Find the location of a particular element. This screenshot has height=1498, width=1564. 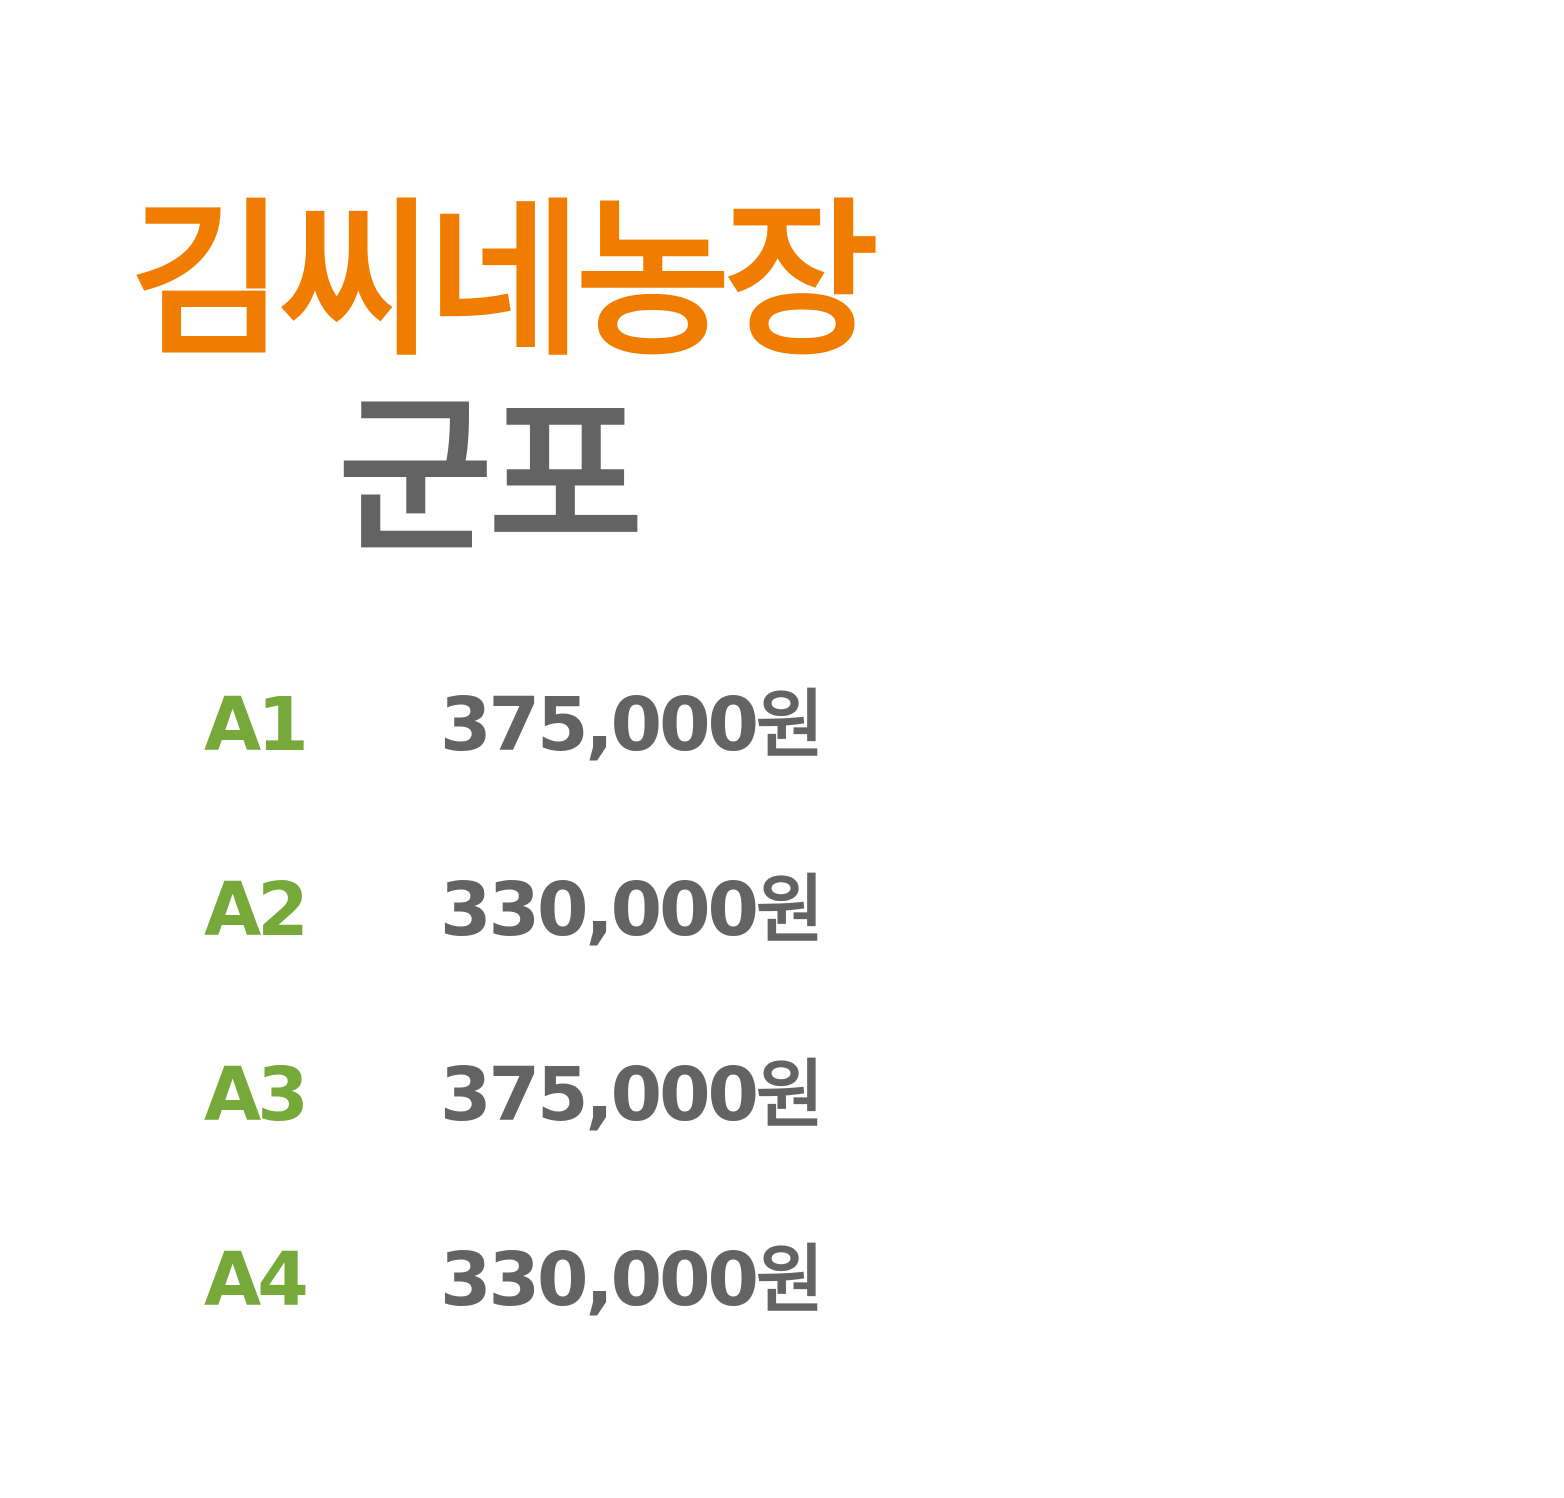

grade-label: A3 is located at coordinates (256, 1095).